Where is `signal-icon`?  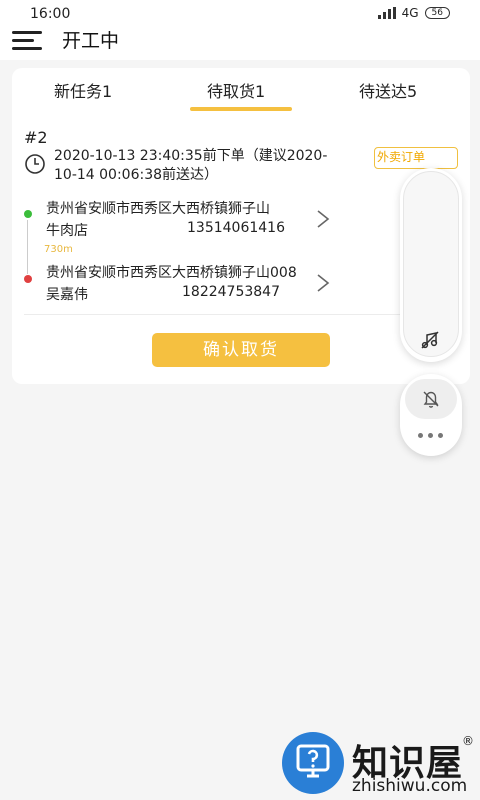 signal-icon is located at coordinates (386, 13).